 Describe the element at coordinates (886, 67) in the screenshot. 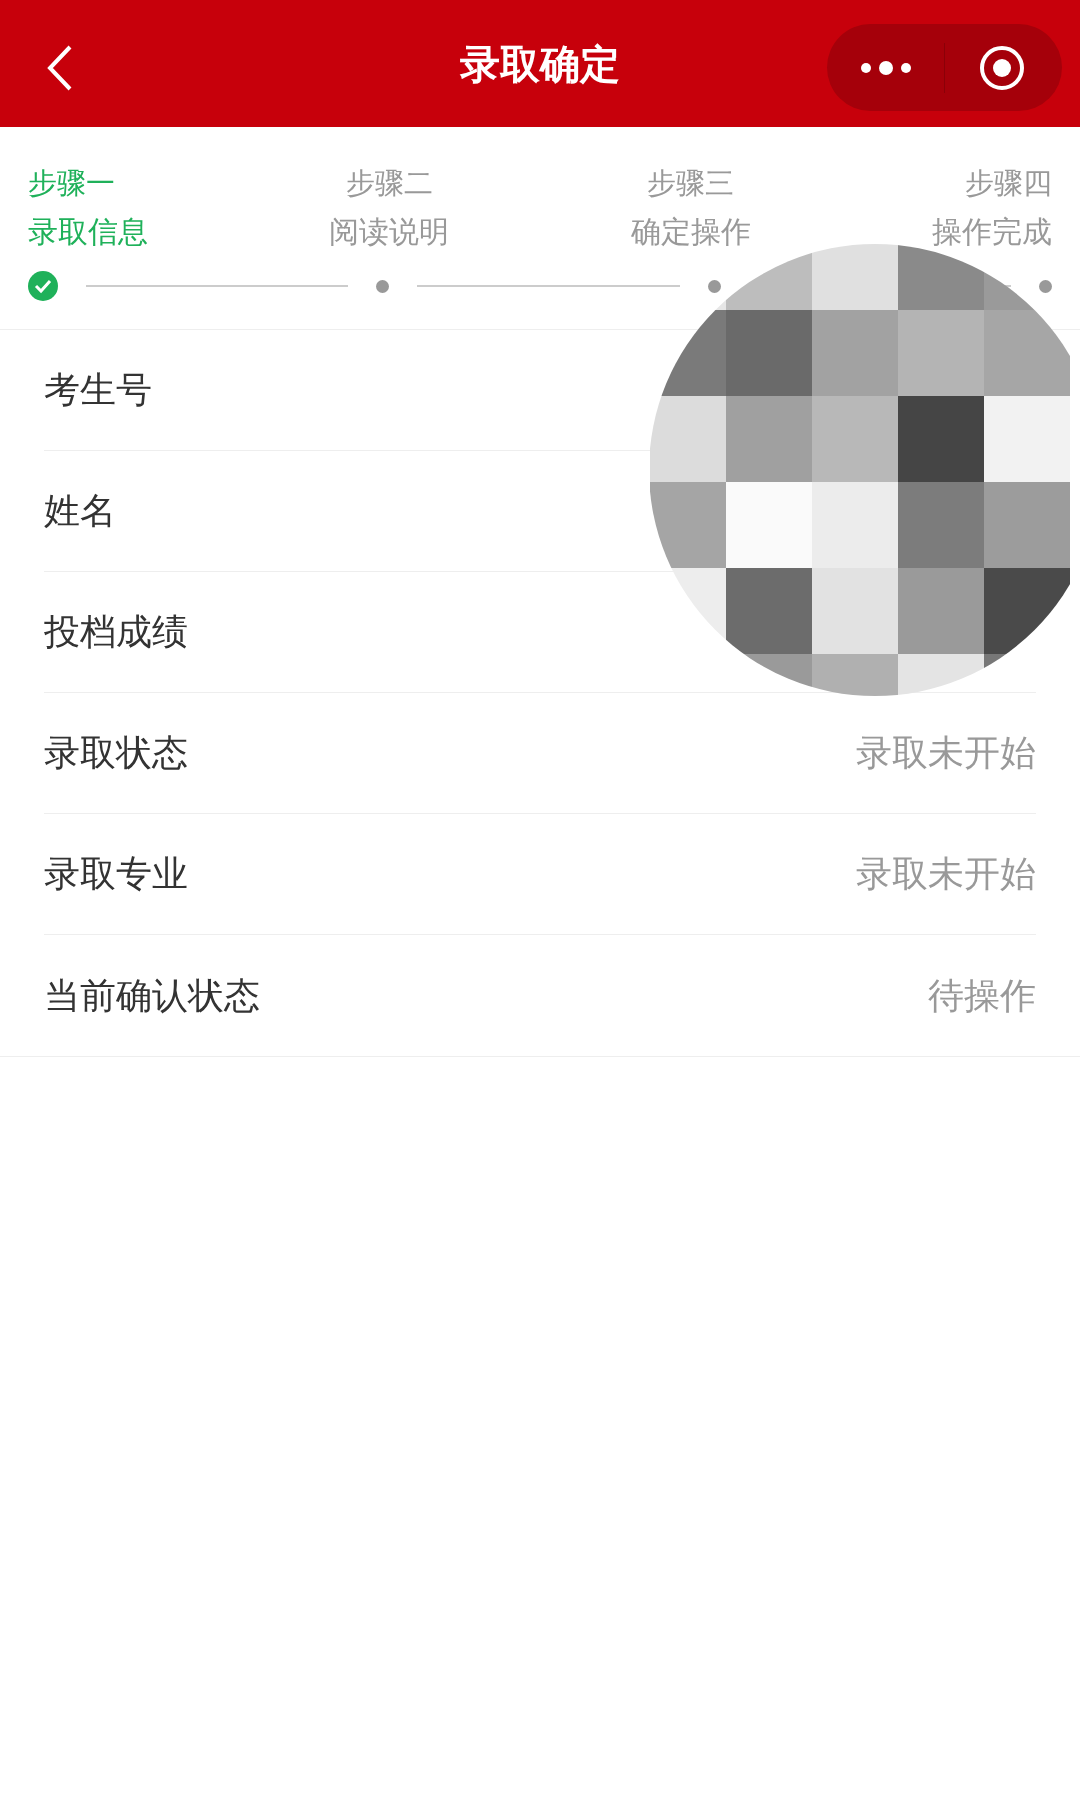

I see `more-icon` at that location.